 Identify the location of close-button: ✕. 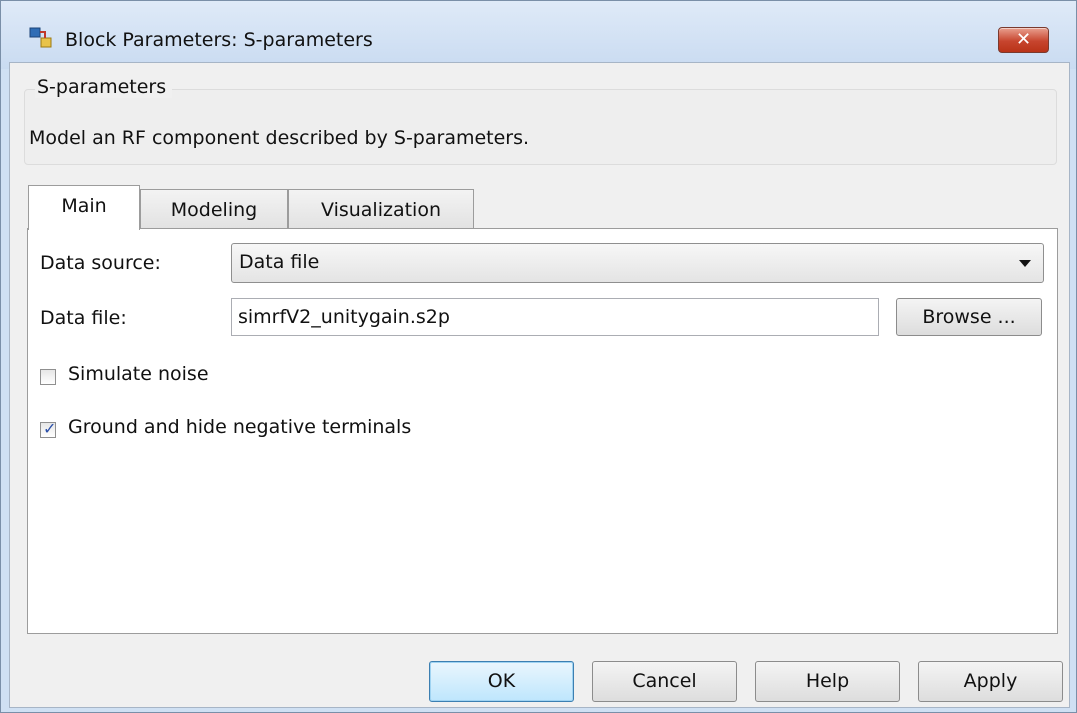
(1023, 40).